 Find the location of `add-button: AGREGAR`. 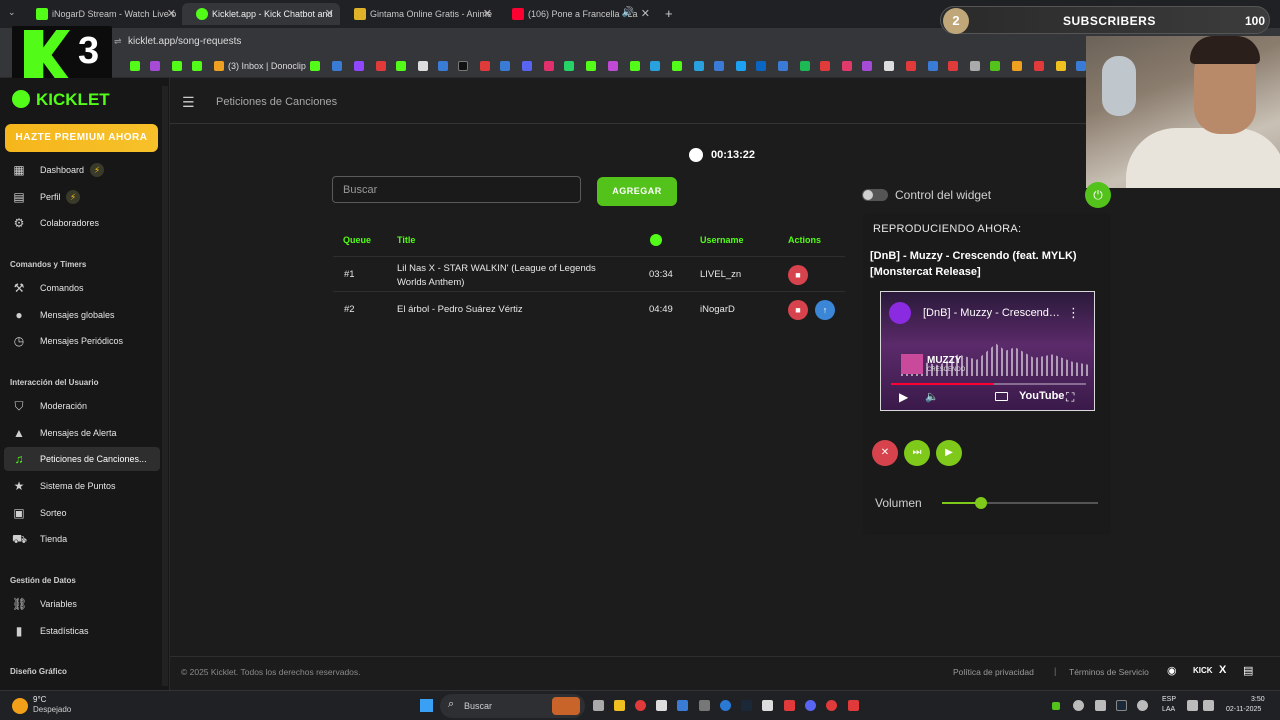

add-button: AGREGAR is located at coordinates (637, 191).